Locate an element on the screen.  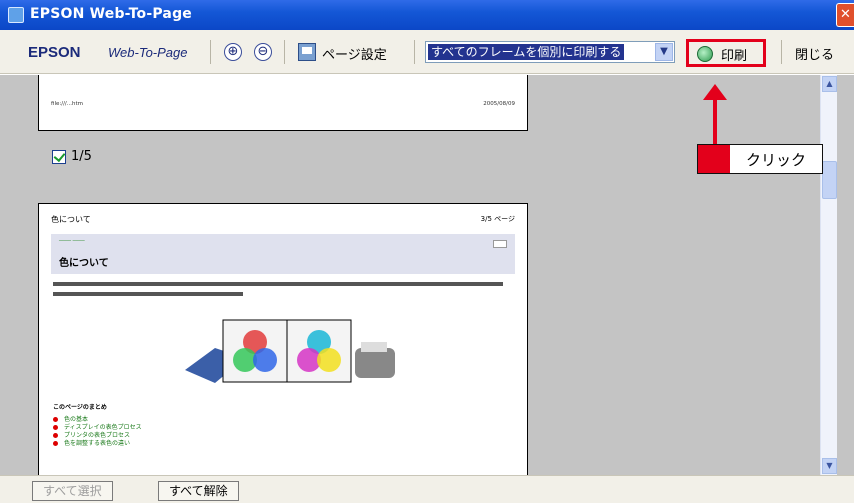
zoom-out-icon: ⊖ is located at coordinates (263, 52).